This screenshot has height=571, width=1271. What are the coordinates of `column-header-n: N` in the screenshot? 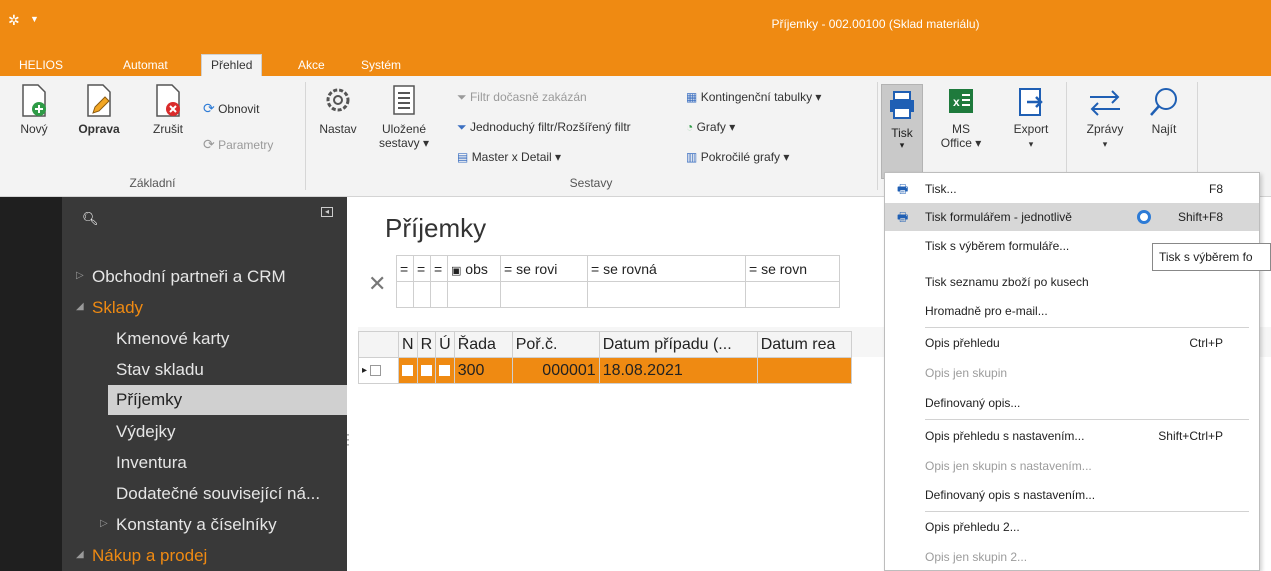 It's located at (408, 344).